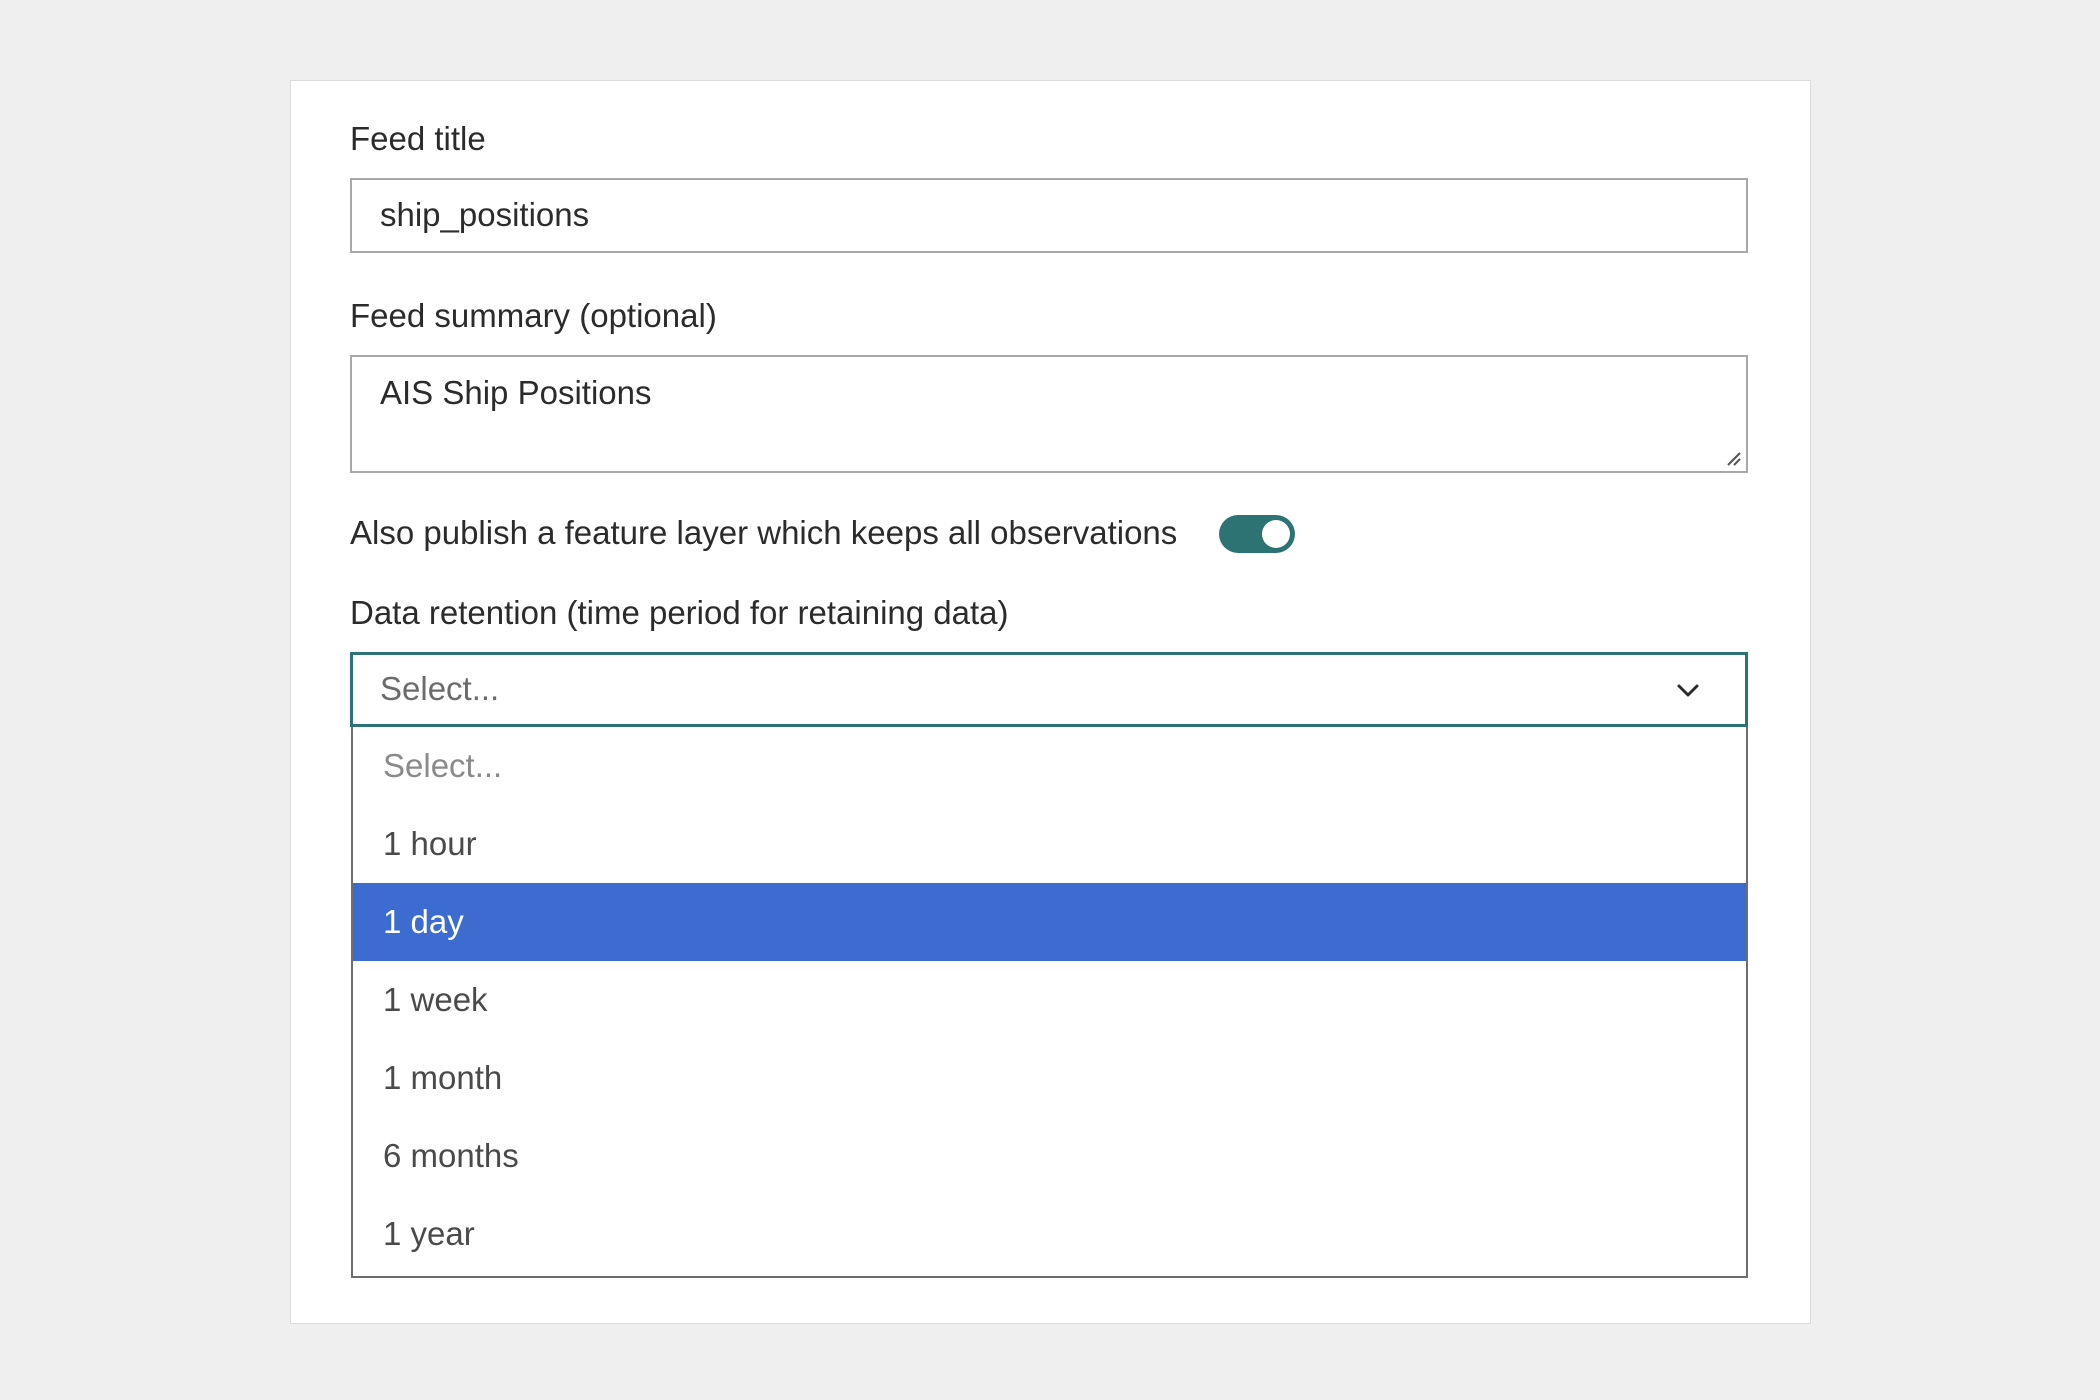 This screenshot has width=2100, height=1400. I want to click on resize-handle-icon, so click(1733, 458).